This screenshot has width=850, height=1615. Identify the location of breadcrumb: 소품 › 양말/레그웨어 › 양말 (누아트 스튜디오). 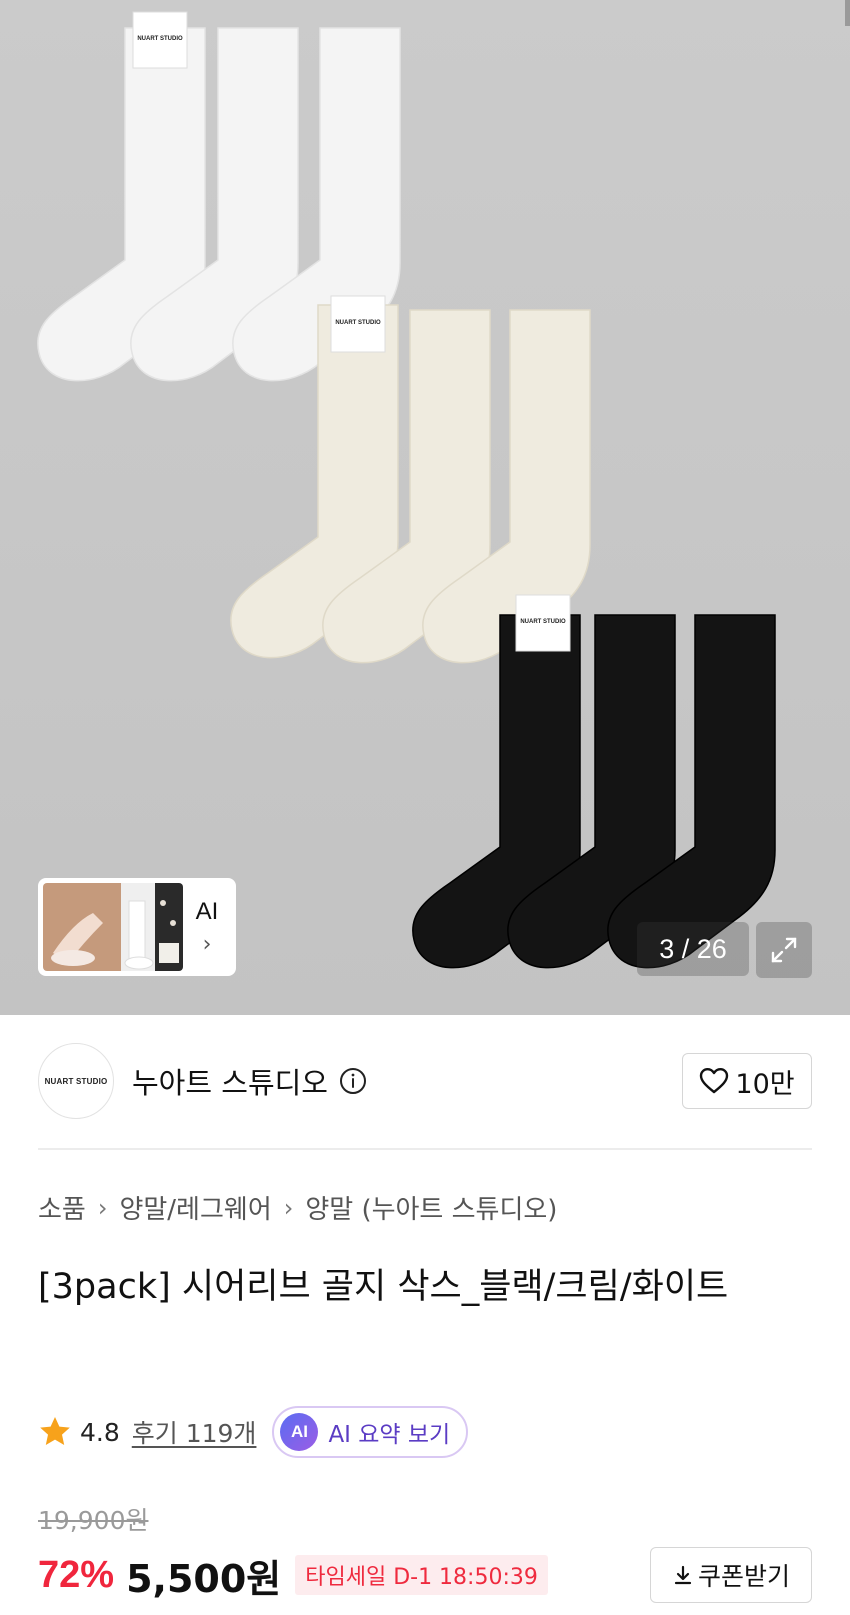
(297, 1207).